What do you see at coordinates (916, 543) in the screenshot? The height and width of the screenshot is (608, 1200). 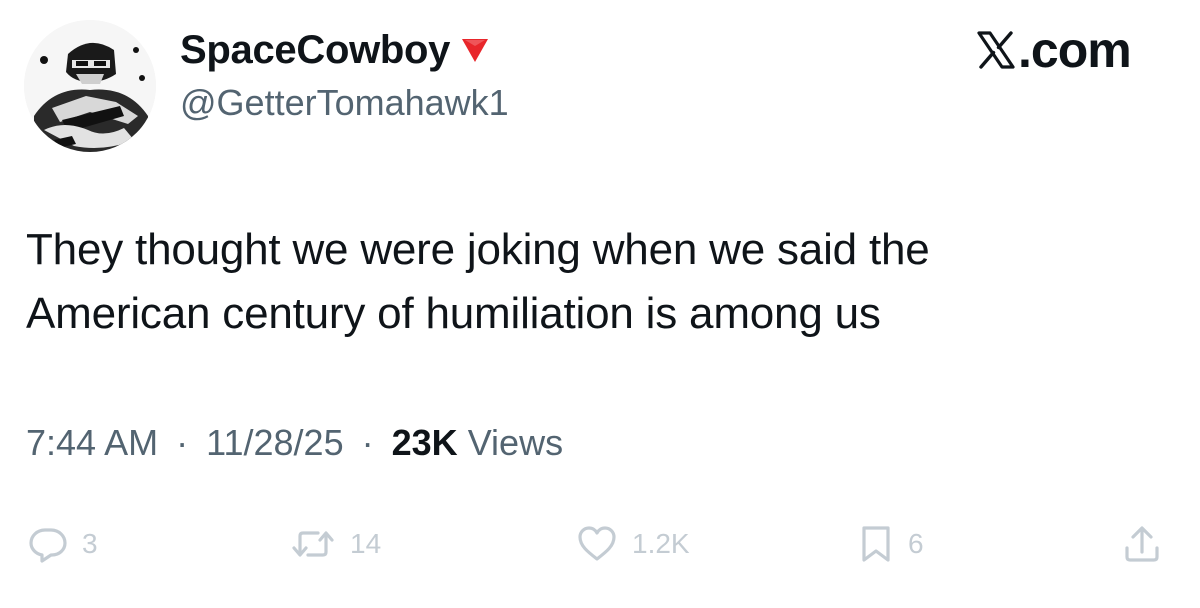 I see `bookmark-count: 6` at bounding box center [916, 543].